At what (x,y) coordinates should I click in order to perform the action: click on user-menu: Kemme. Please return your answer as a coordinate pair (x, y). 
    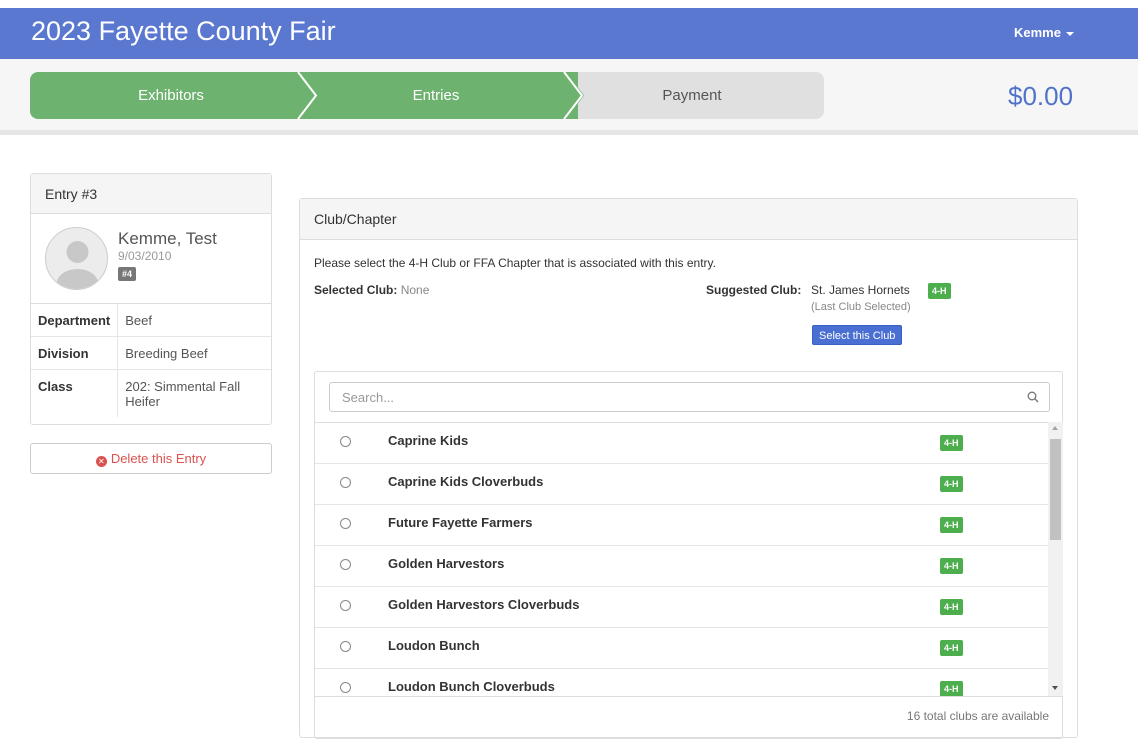
    Looking at the image, I should click on (1044, 32).